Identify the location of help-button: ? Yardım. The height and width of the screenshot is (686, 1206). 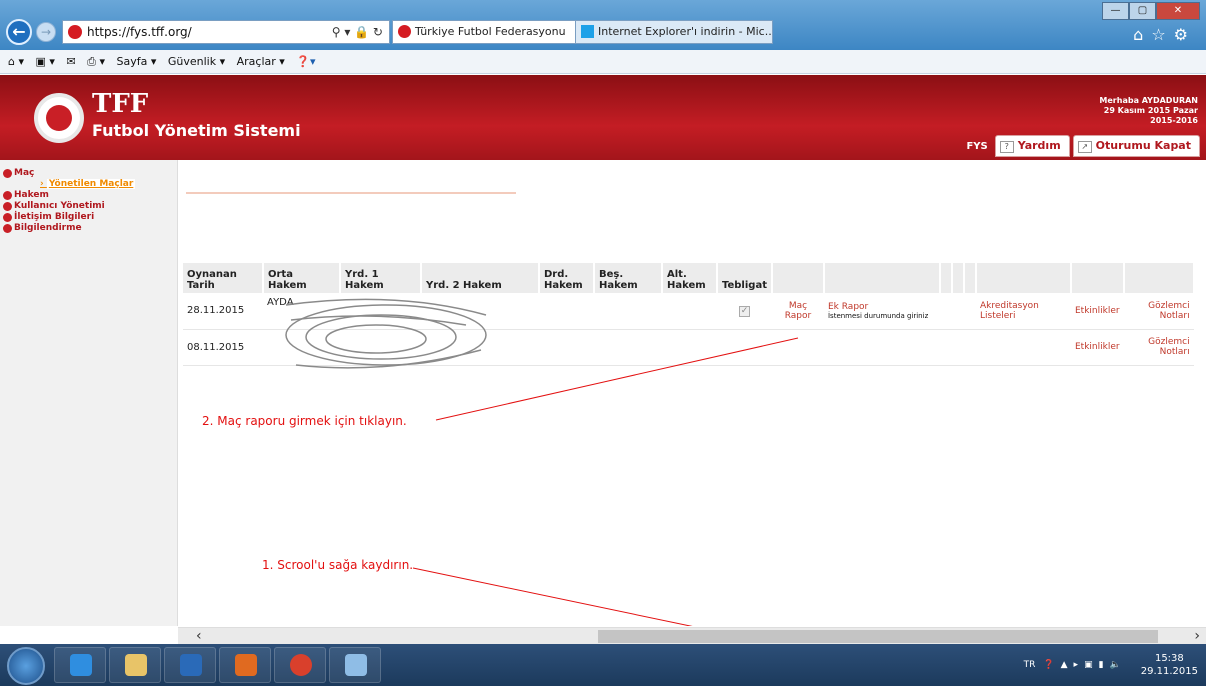
(1032, 146).